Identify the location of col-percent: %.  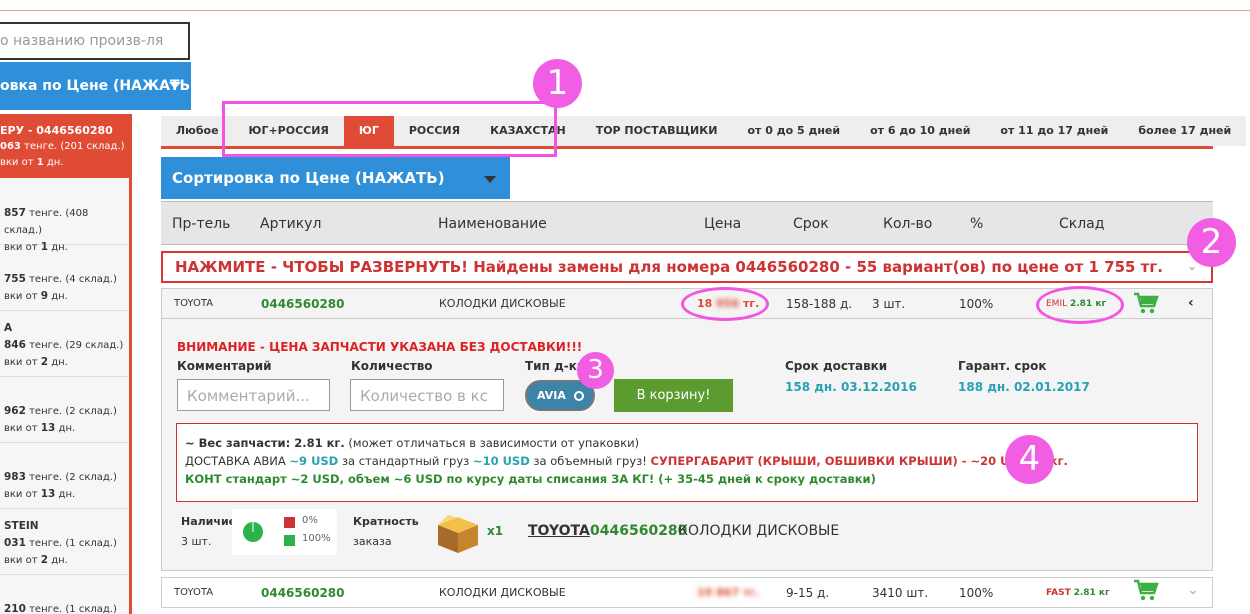
(976, 224).